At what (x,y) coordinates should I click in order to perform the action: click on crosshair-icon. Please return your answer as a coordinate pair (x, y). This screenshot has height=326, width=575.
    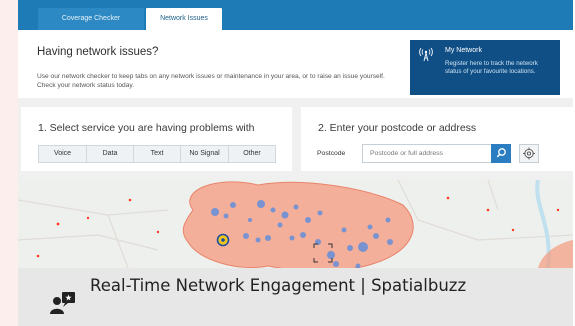
    Looking at the image, I should click on (529, 153).